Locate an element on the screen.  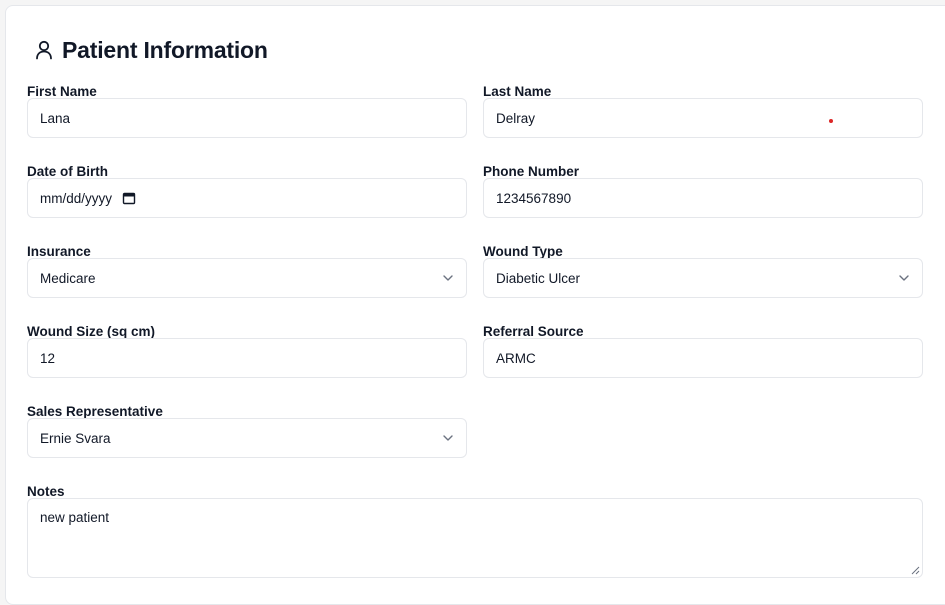
last-name-value: Delray is located at coordinates (516, 118).